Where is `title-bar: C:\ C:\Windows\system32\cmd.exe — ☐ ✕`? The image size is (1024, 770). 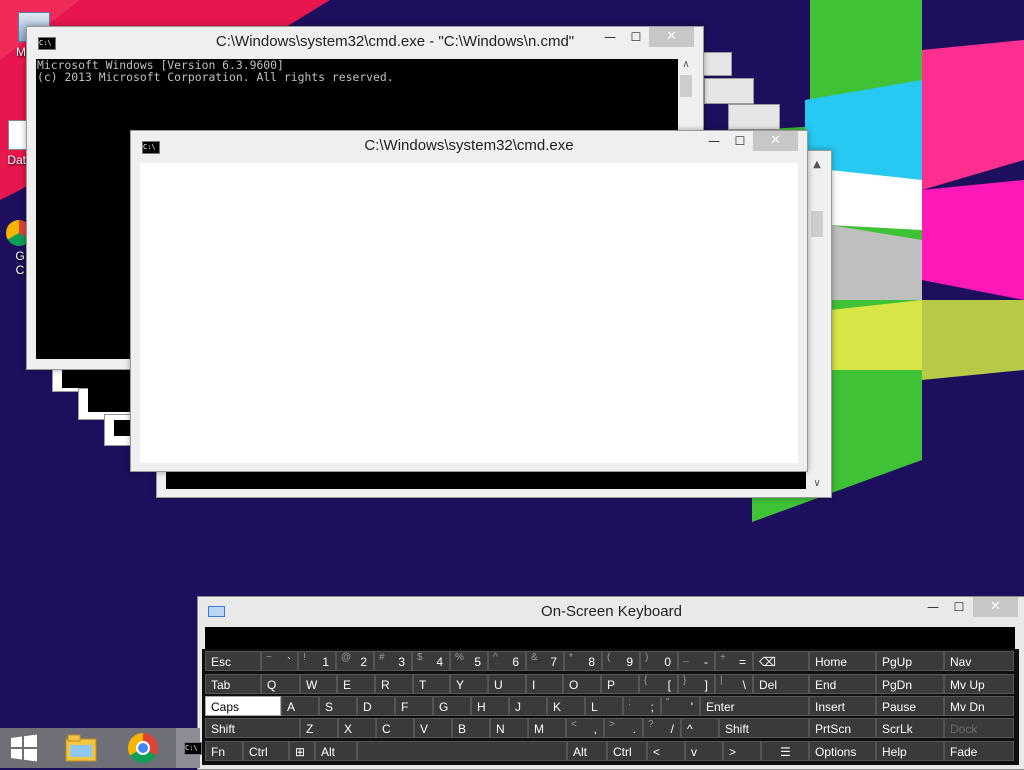
title-bar: C:\ C:\Windows\system32\cmd.exe — ☐ ✕ is located at coordinates (469, 146).